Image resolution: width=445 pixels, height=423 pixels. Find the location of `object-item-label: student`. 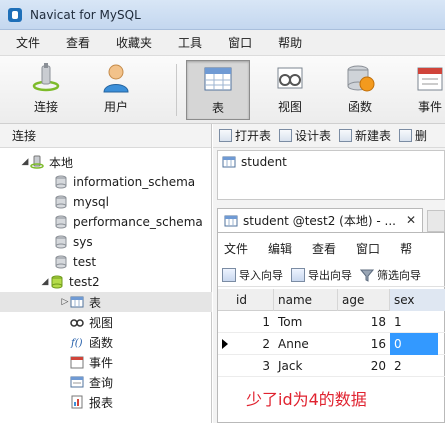

object-item-label: student is located at coordinates (264, 162).